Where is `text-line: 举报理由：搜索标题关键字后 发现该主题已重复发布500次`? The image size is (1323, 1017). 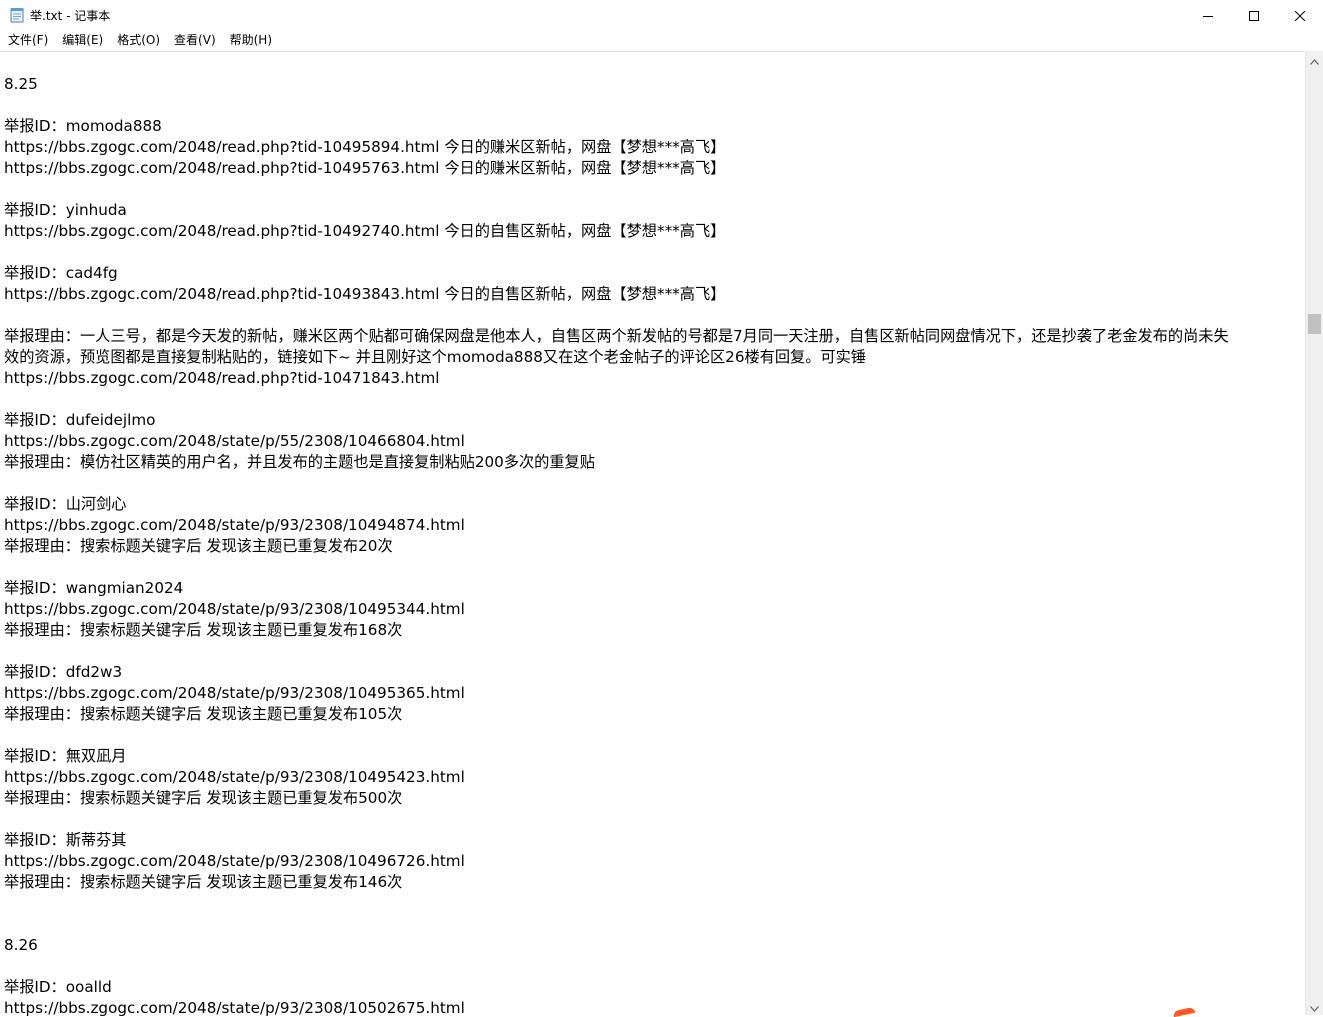 text-line: 举报理由：搜索标题关键字后 发现该主题已重复发布500次 is located at coordinates (203, 798).